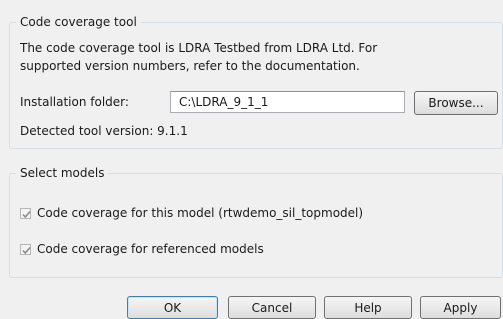 This screenshot has height=319, width=503. What do you see at coordinates (104, 131) in the screenshot?
I see `detected-tool-version: Detected tool version: 9.1.1` at bounding box center [104, 131].